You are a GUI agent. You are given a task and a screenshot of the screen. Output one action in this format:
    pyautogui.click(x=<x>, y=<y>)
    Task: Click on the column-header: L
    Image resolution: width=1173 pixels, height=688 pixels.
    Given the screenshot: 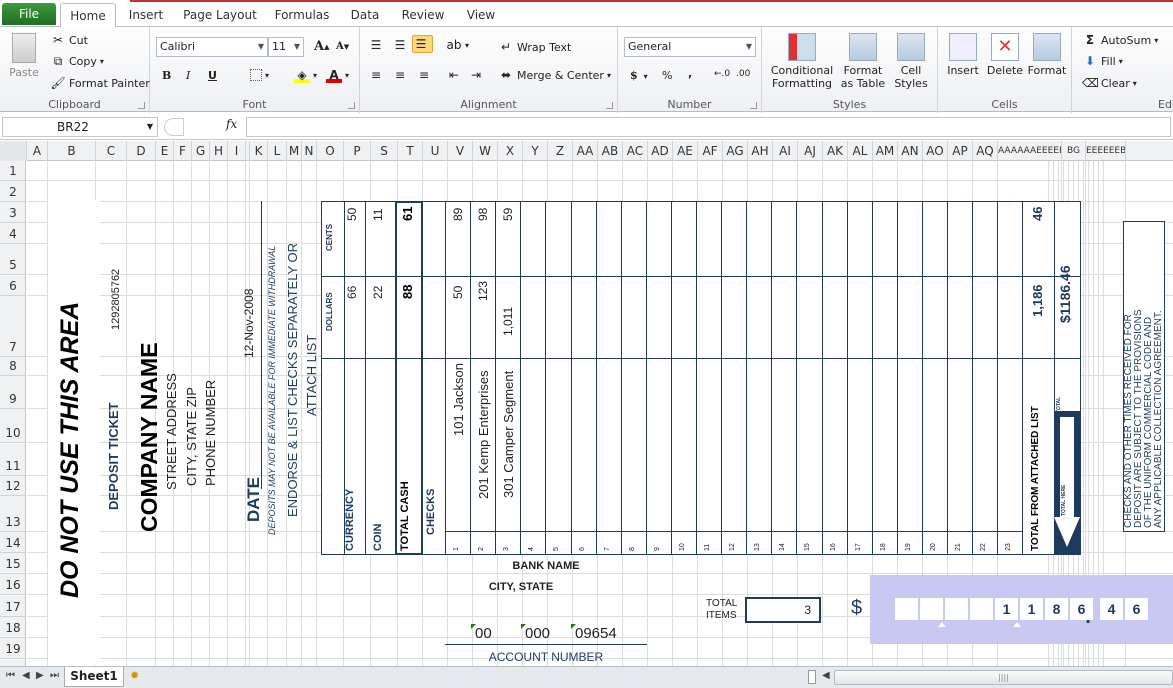 What is the action you would take?
    pyautogui.click(x=277, y=151)
    